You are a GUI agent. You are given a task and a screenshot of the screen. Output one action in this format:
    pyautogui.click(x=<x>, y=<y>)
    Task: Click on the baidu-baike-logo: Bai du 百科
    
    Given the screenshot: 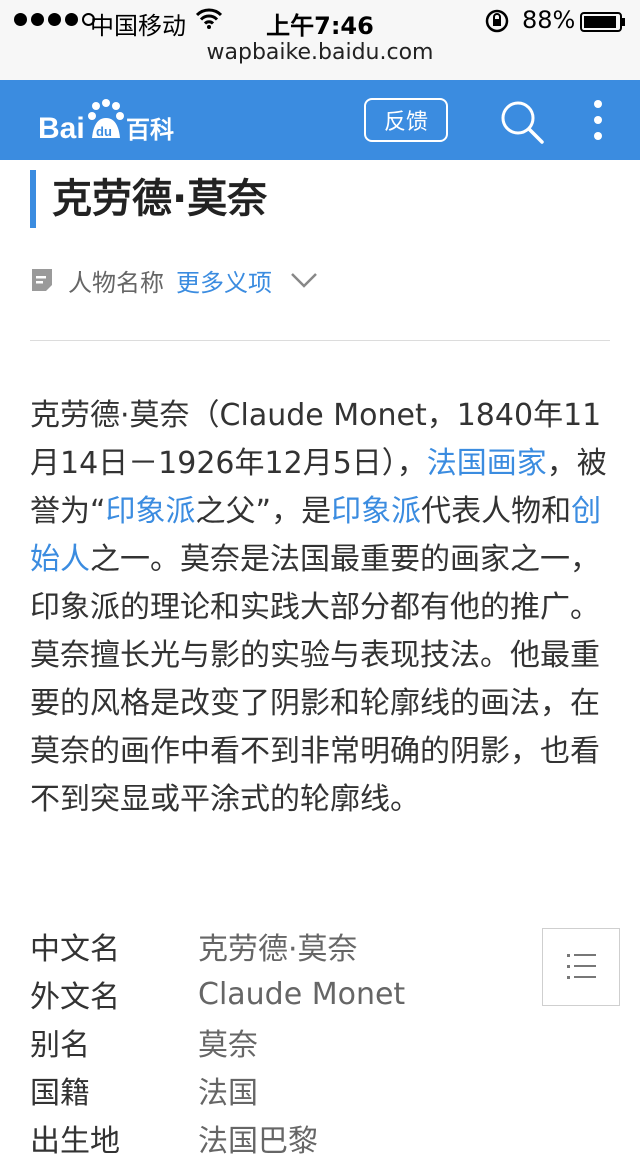 What is the action you would take?
    pyautogui.click(x=108, y=121)
    